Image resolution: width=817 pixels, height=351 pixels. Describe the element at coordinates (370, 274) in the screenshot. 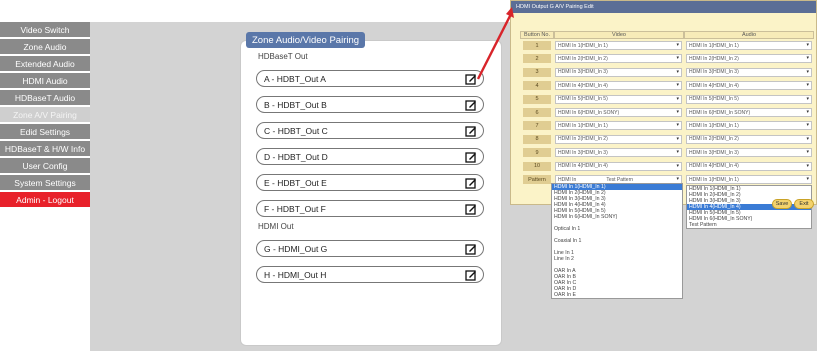

I see `zone-button-h-hdmi-out-h: H - HDMI_Out H` at that location.